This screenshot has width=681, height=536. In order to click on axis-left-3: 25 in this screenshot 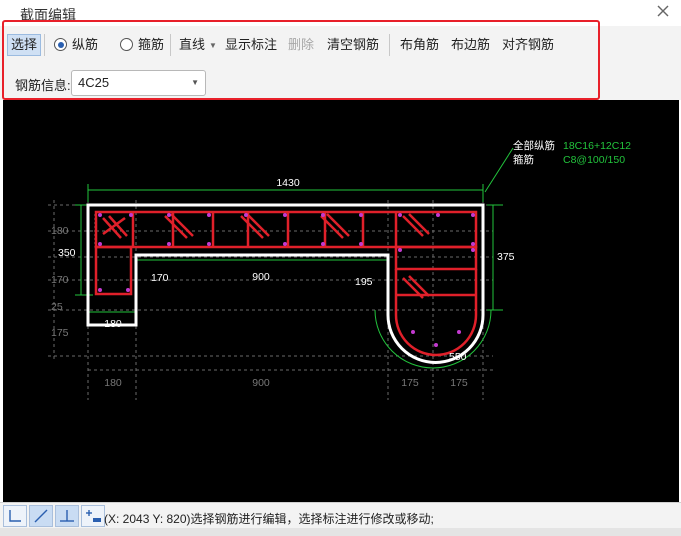, I will do `click(57, 307)`.